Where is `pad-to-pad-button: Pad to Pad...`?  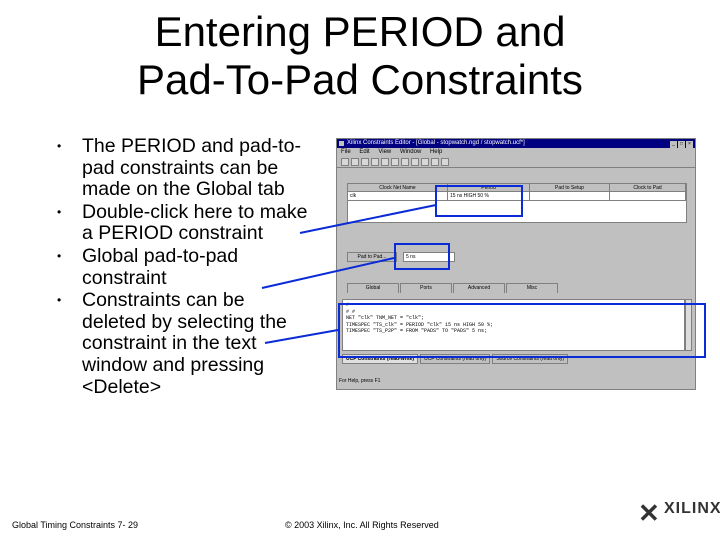 pad-to-pad-button: Pad to Pad... is located at coordinates (372, 257).